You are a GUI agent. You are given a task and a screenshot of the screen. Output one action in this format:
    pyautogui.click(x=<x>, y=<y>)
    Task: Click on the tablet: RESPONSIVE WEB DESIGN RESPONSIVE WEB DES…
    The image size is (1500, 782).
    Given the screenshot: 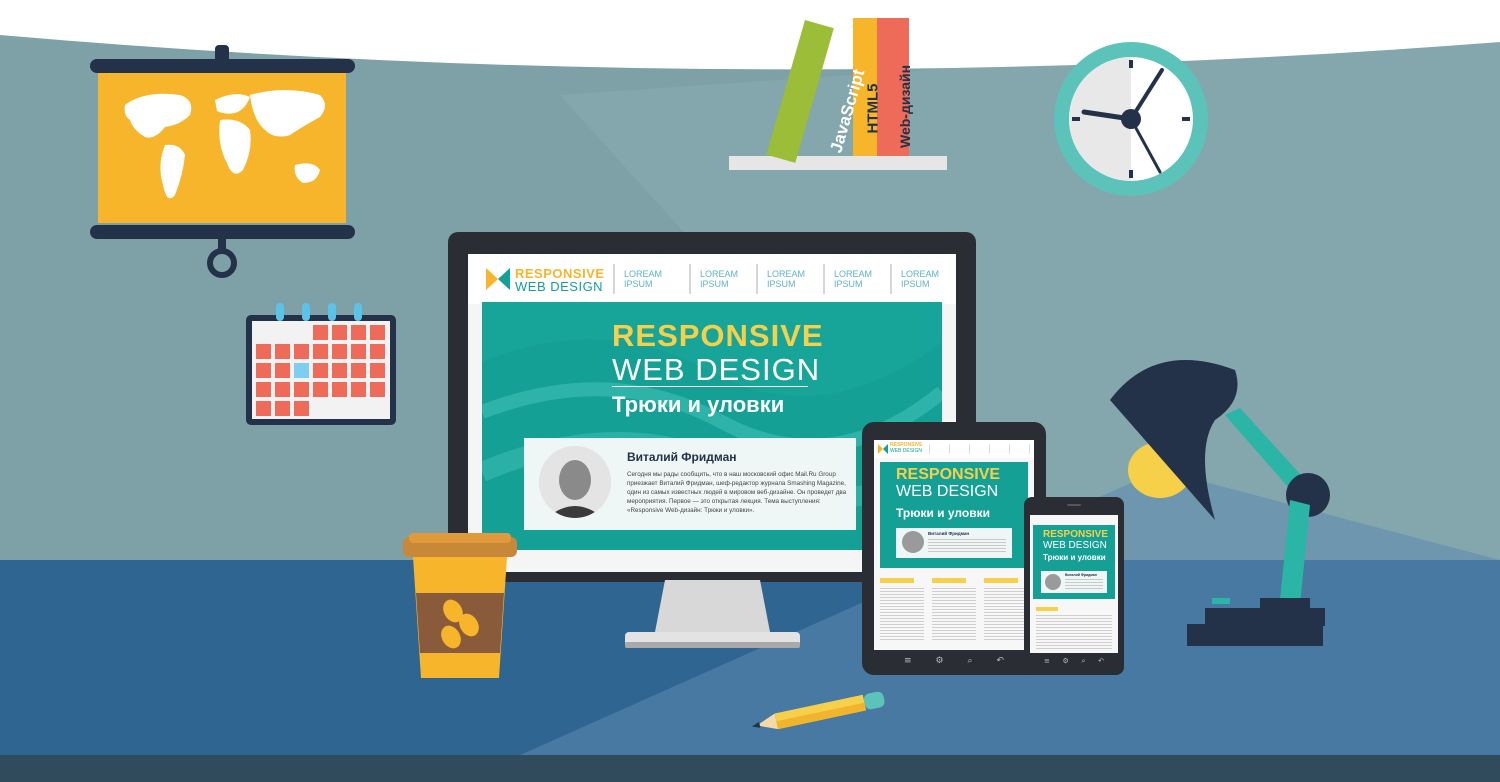 What is the action you would take?
    pyautogui.click(x=954, y=548)
    